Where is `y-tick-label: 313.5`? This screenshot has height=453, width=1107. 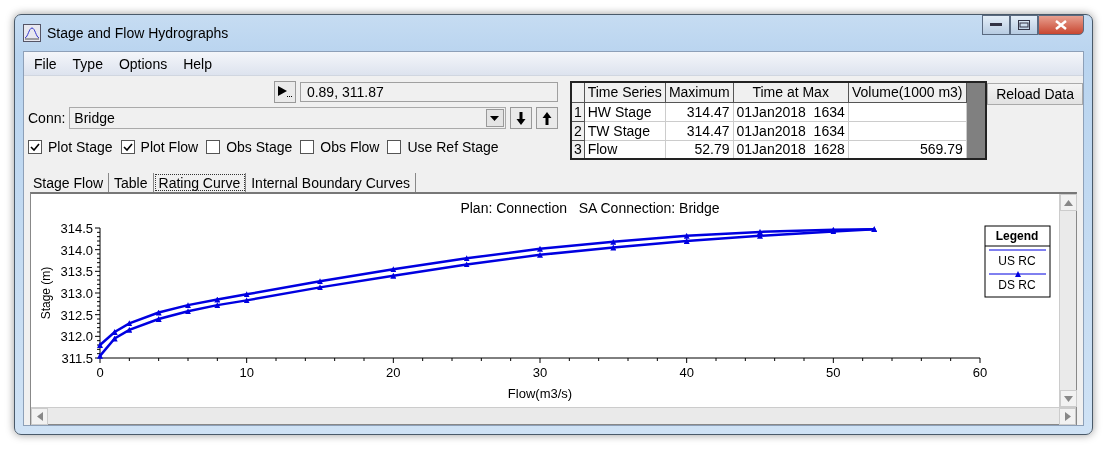
y-tick-label: 313.5 is located at coordinates (76, 272).